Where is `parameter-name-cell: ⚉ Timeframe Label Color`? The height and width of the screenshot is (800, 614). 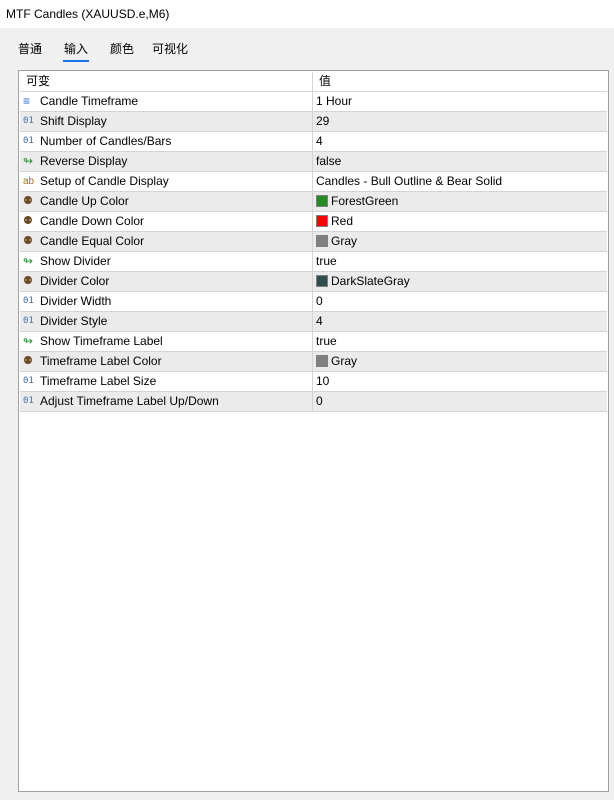 parameter-name-cell: ⚉ Timeframe Label Color is located at coordinates (166, 361).